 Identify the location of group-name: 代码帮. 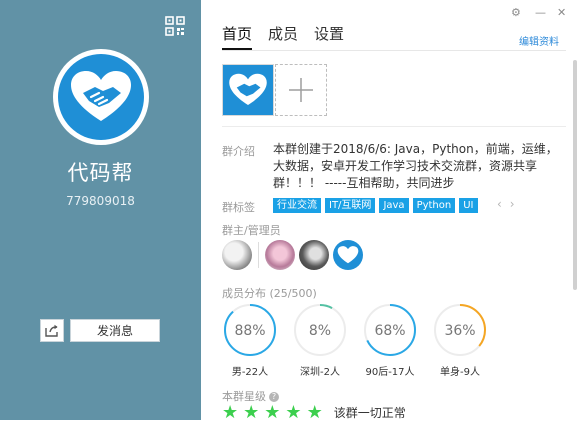
(100, 173).